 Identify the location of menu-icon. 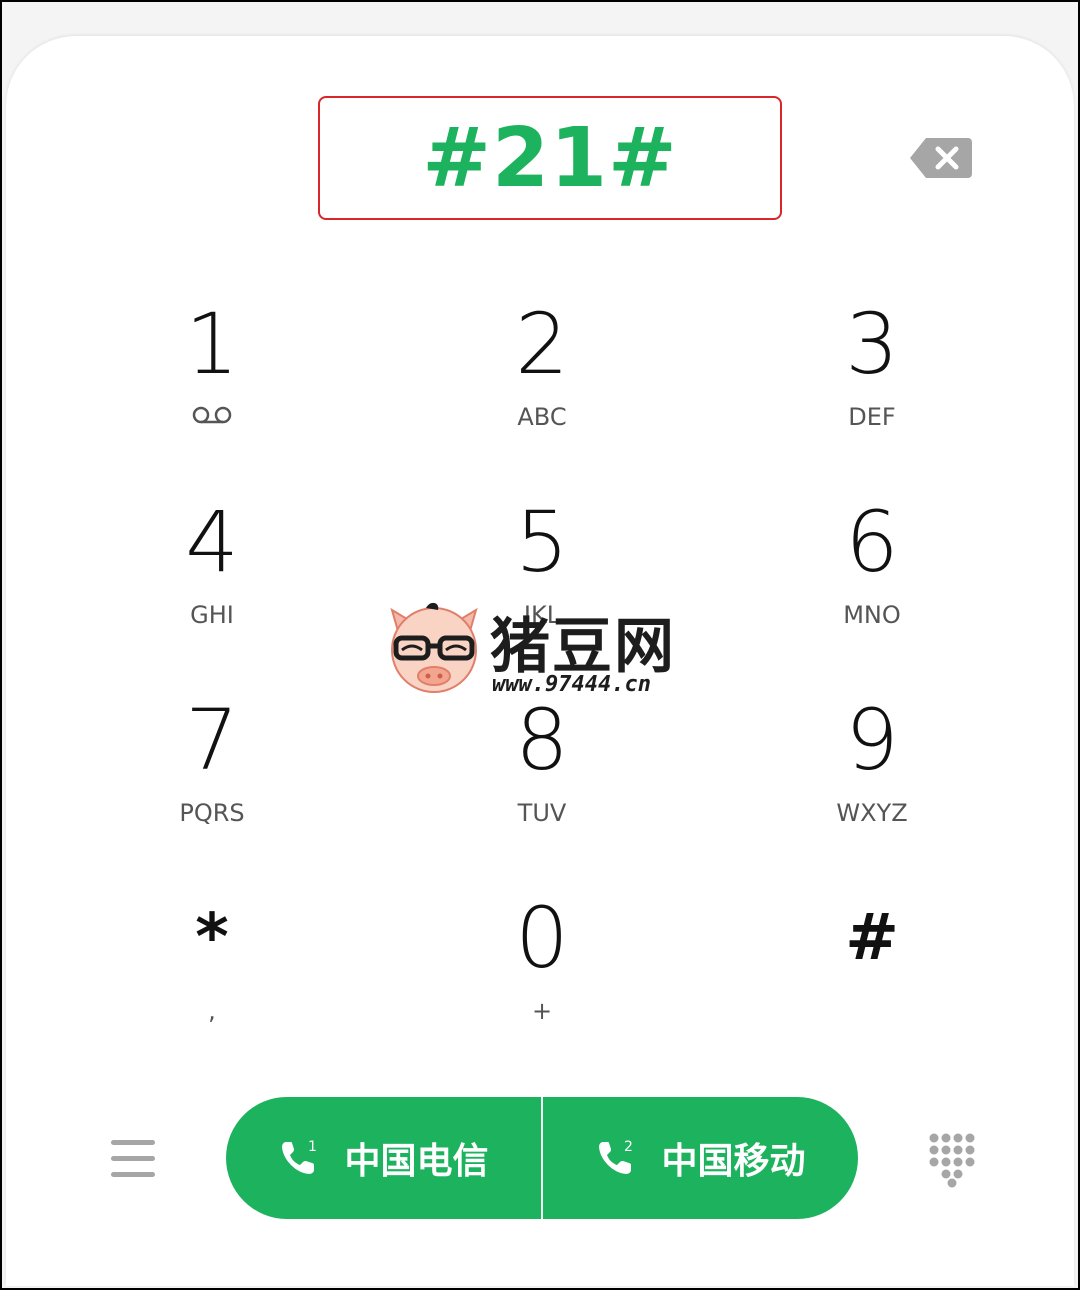
(133, 1158).